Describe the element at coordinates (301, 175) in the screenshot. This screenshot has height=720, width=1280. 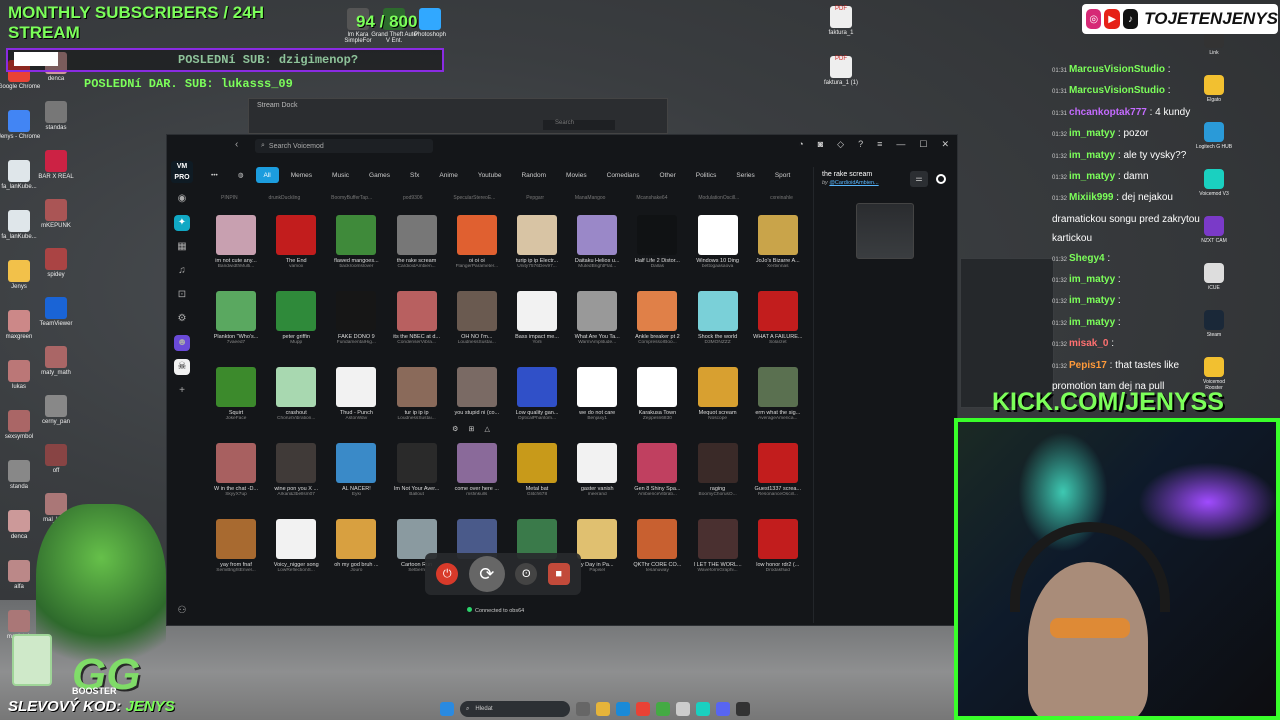
I see `category-tab: Memes` at that location.